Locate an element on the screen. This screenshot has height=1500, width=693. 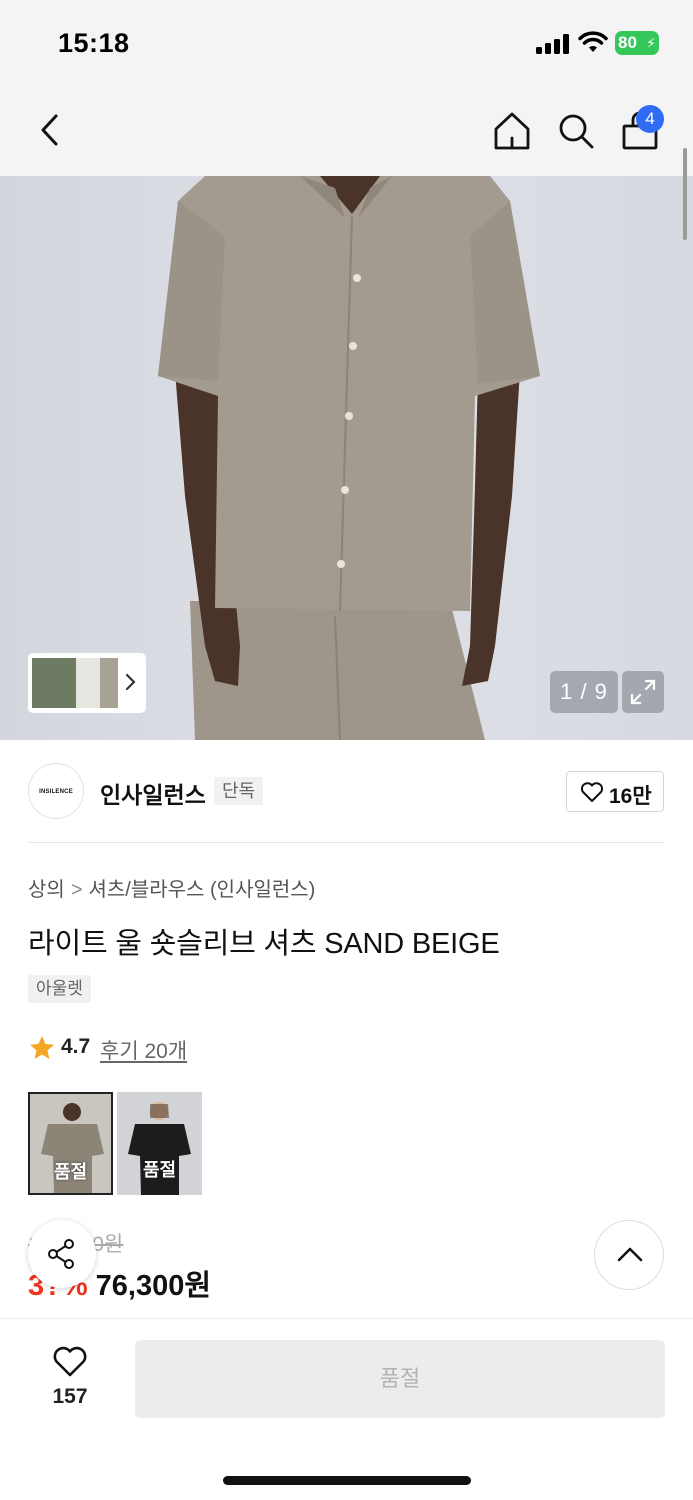
image-page-counter: 1 / 9 is located at coordinates (584, 692).